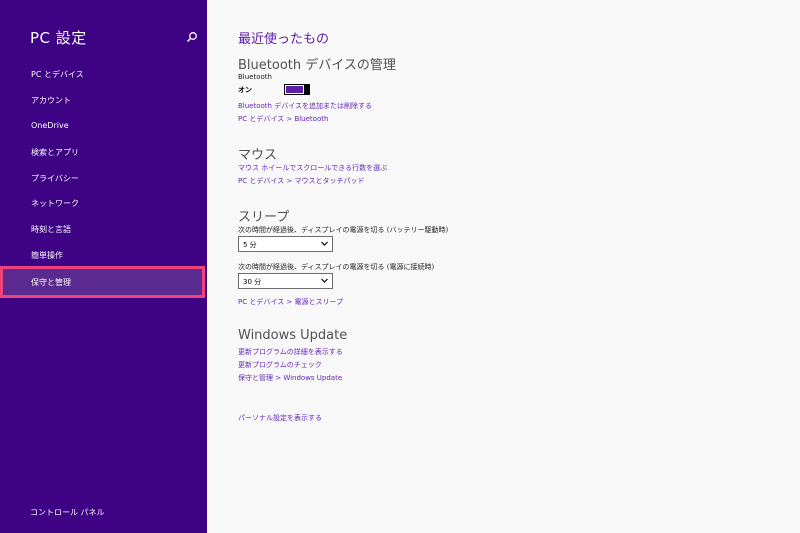 This screenshot has width=800, height=533. Describe the element at coordinates (51, 229) in the screenshot. I see `sidebar-item-label: 時刻と言語` at that location.